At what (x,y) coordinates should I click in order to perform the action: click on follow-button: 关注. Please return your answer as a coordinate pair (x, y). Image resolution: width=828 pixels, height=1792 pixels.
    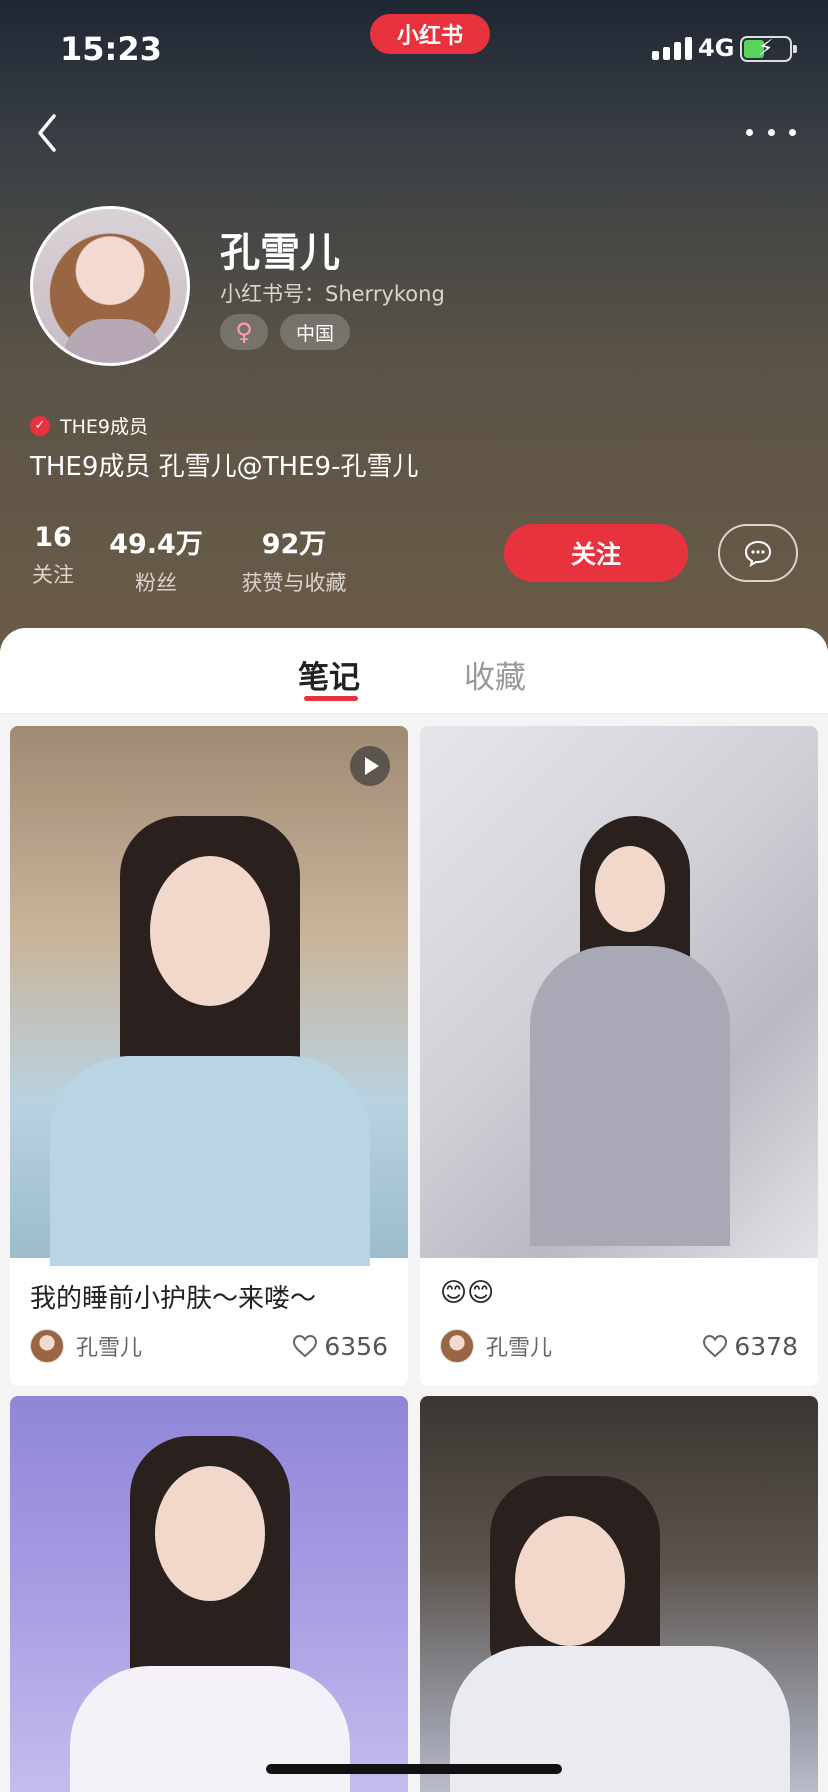
    Looking at the image, I should click on (596, 553).